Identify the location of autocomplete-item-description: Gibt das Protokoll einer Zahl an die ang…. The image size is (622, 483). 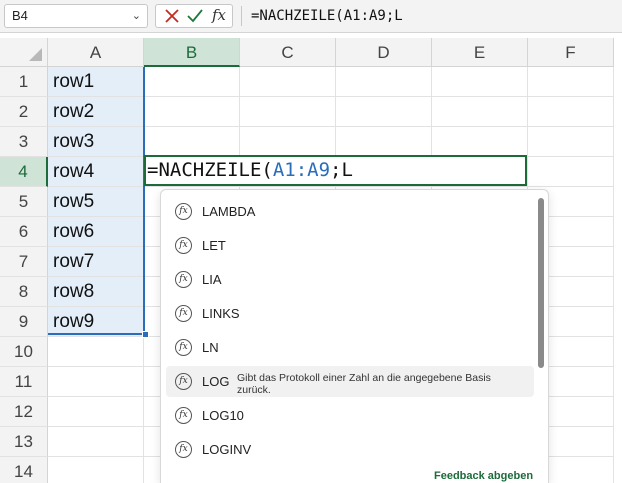
(364, 384).